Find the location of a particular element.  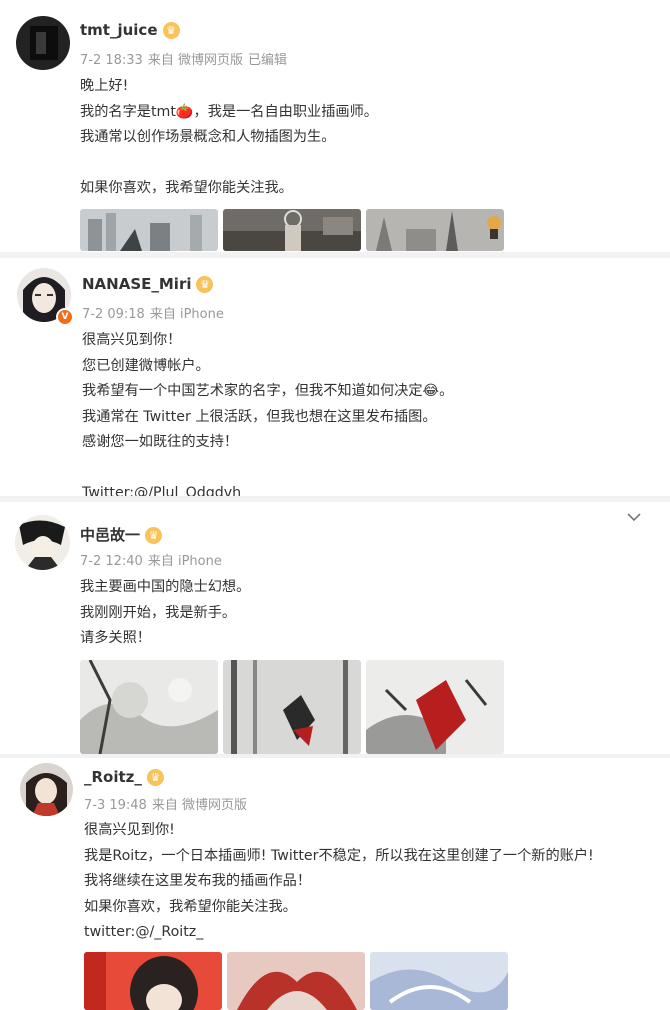

post-meta: 7-2 09:18 来自 iPhone is located at coordinates (155, 312).